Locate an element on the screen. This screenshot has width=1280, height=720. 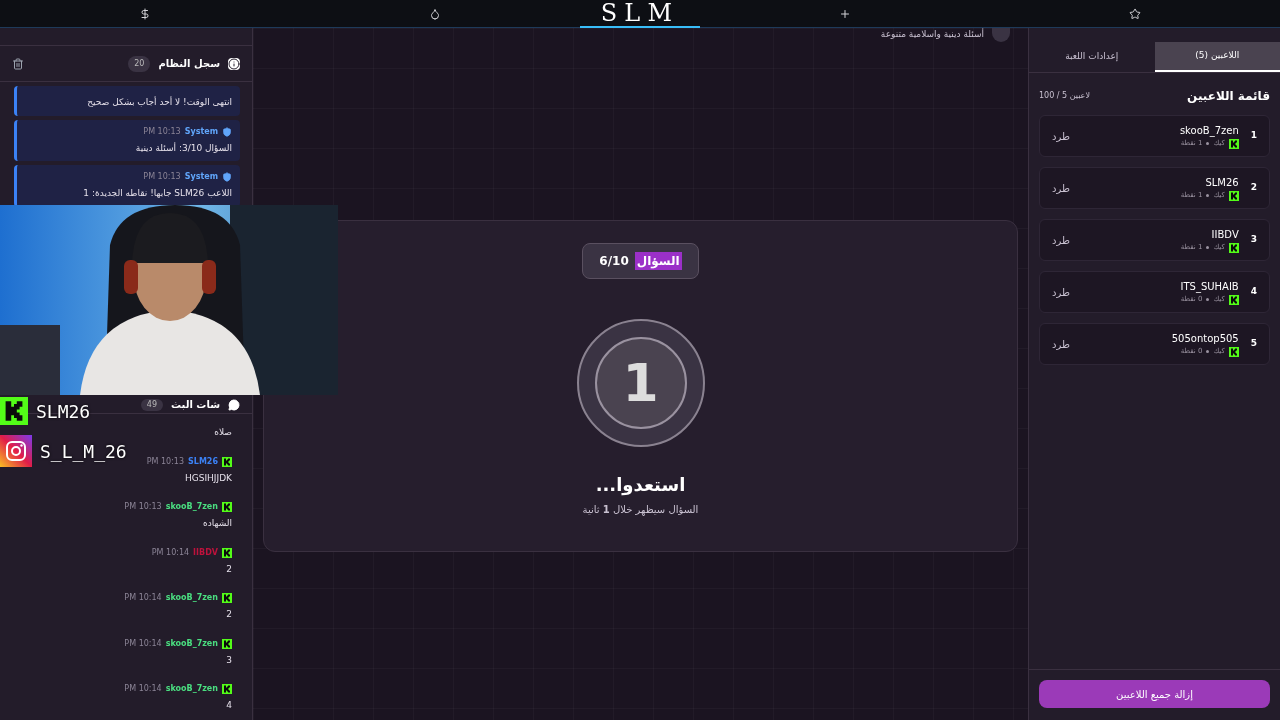
count-badge: 49 is located at coordinates (151, 404).